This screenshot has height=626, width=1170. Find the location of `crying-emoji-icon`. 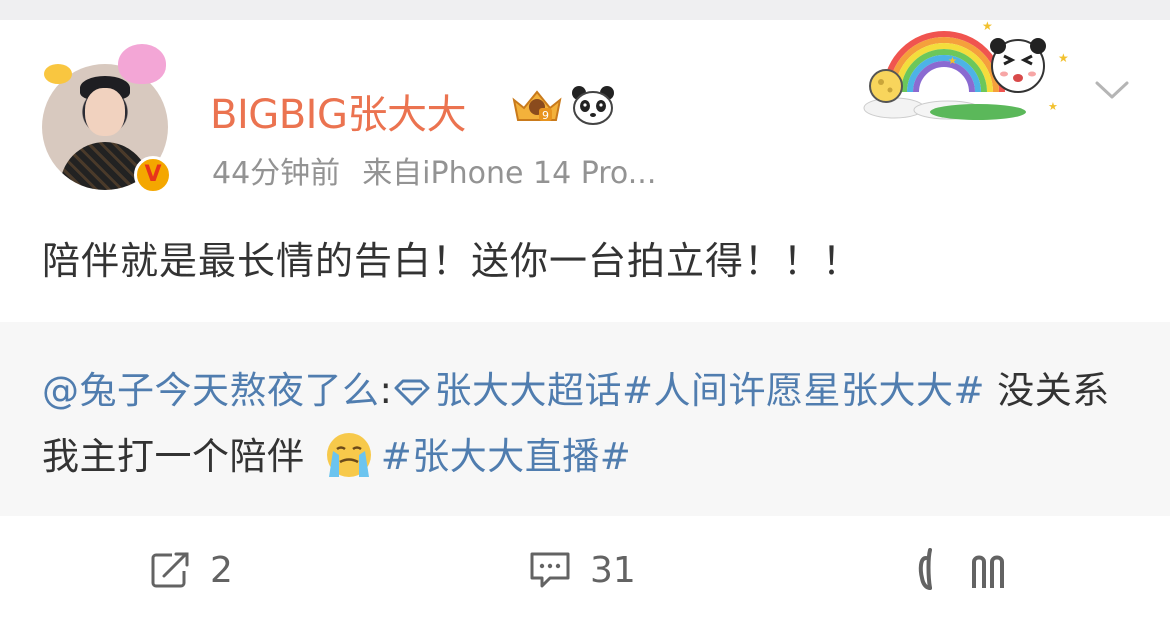

crying-emoji-icon is located at coordinates (348, 455).